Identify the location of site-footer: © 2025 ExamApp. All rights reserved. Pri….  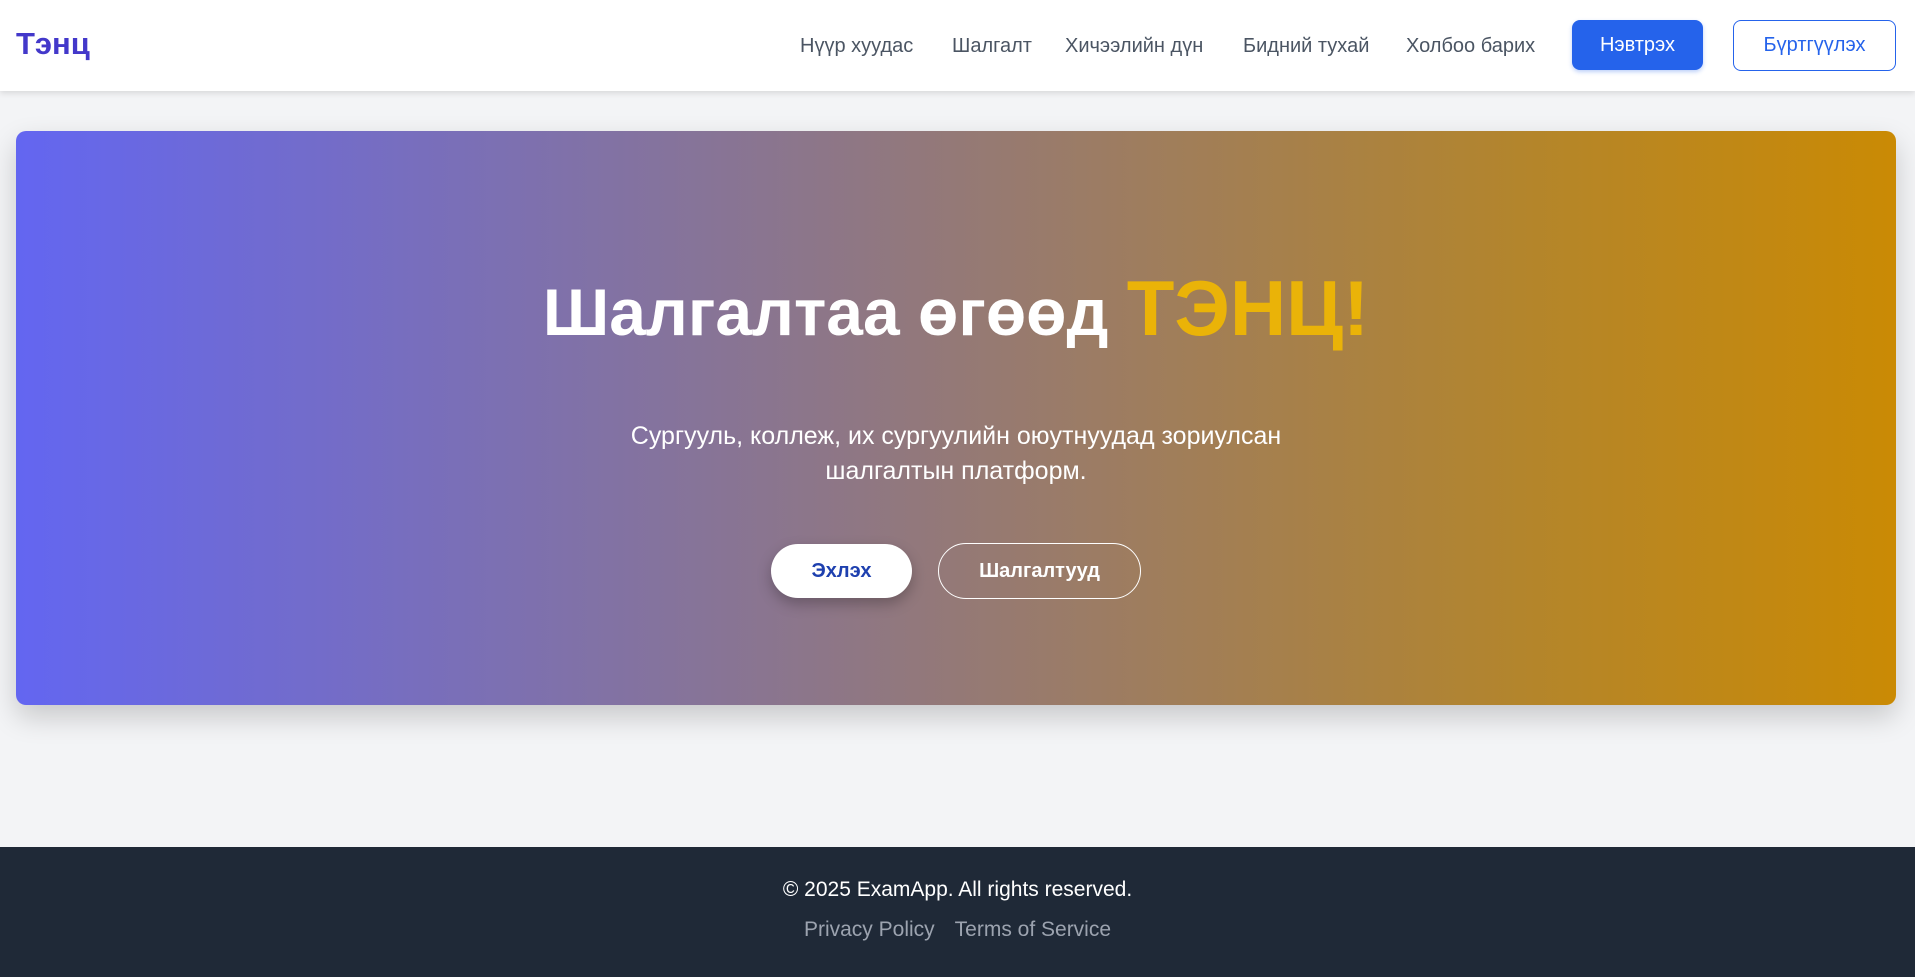
(957, 912).